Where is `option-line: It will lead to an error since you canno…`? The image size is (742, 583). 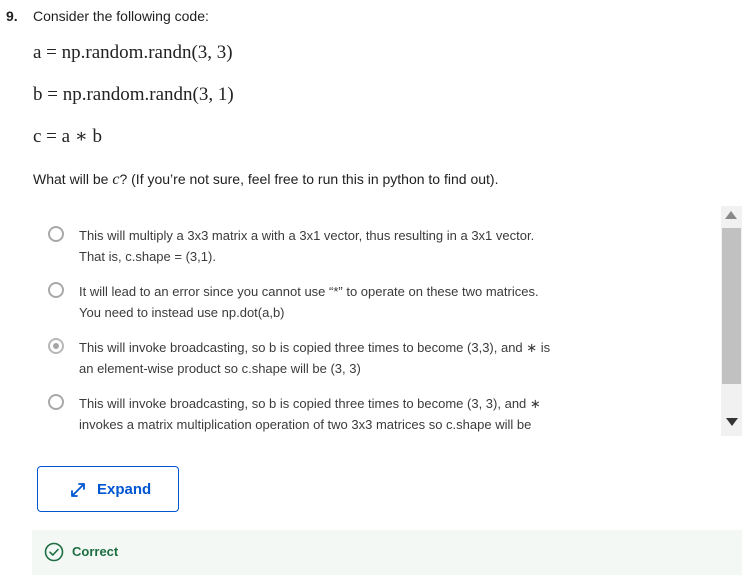 option-line: It will lead to an error since you canno… is located at coordinates (309, 291).